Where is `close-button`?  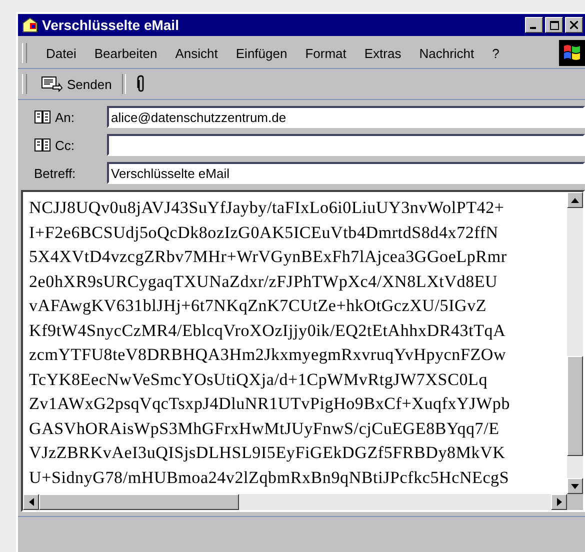 close-button is located at coordinates (574, 25).